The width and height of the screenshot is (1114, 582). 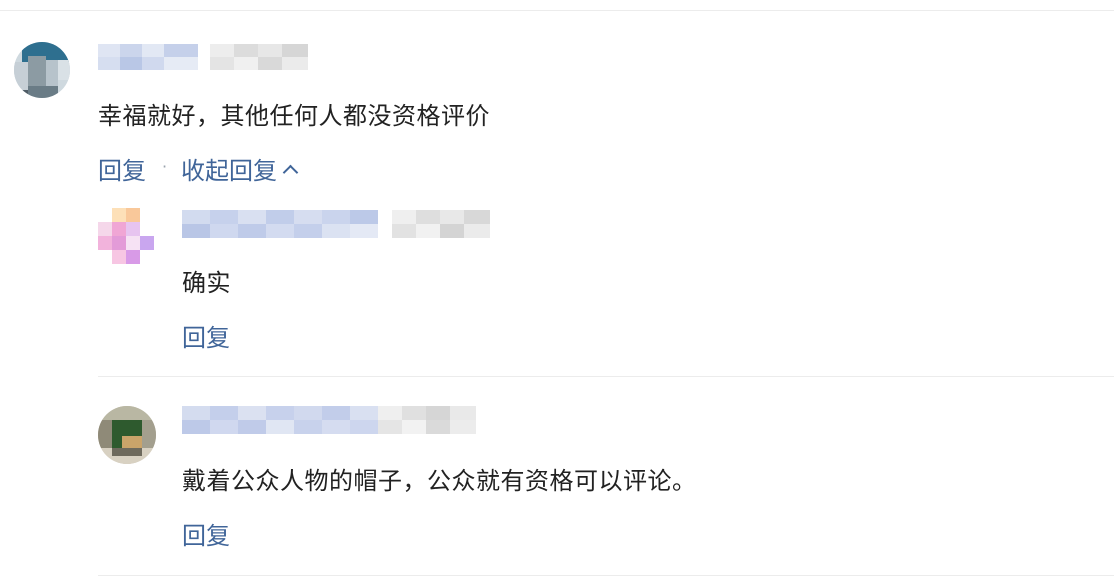 What do you see at coordinates (229, 171) in the screenshot?
I see `collapse-replies-label: 收起回复` at bounding box center [229, 171].